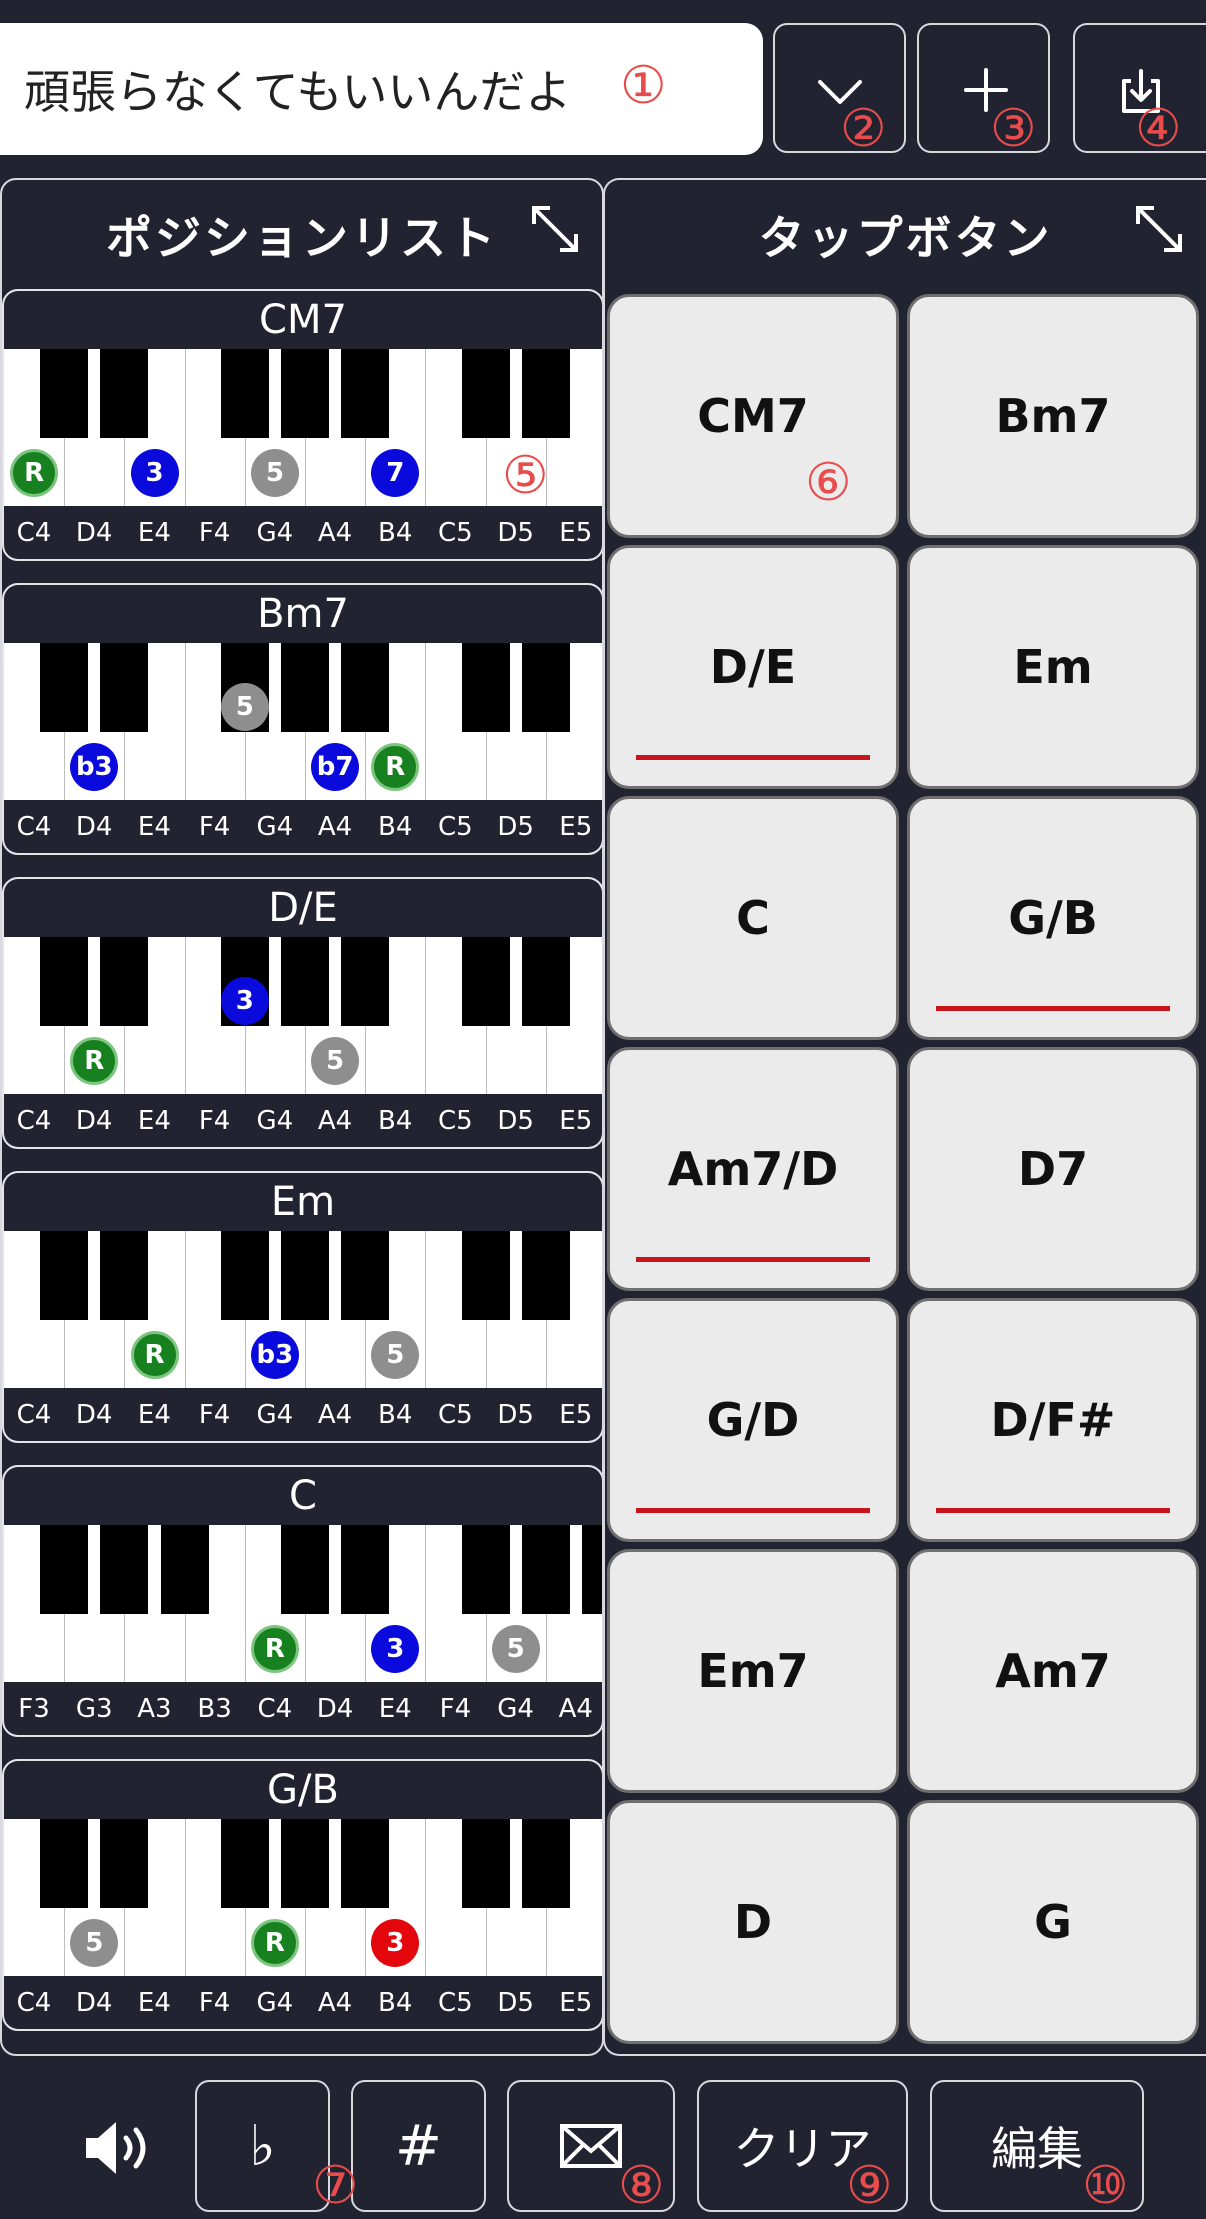 This screenshot has width=1206, height=2219. What do you see at coordinates (303, 908) in the screenshot?
I see `chord-card-title: D/E` at bounding box center [303, 908].